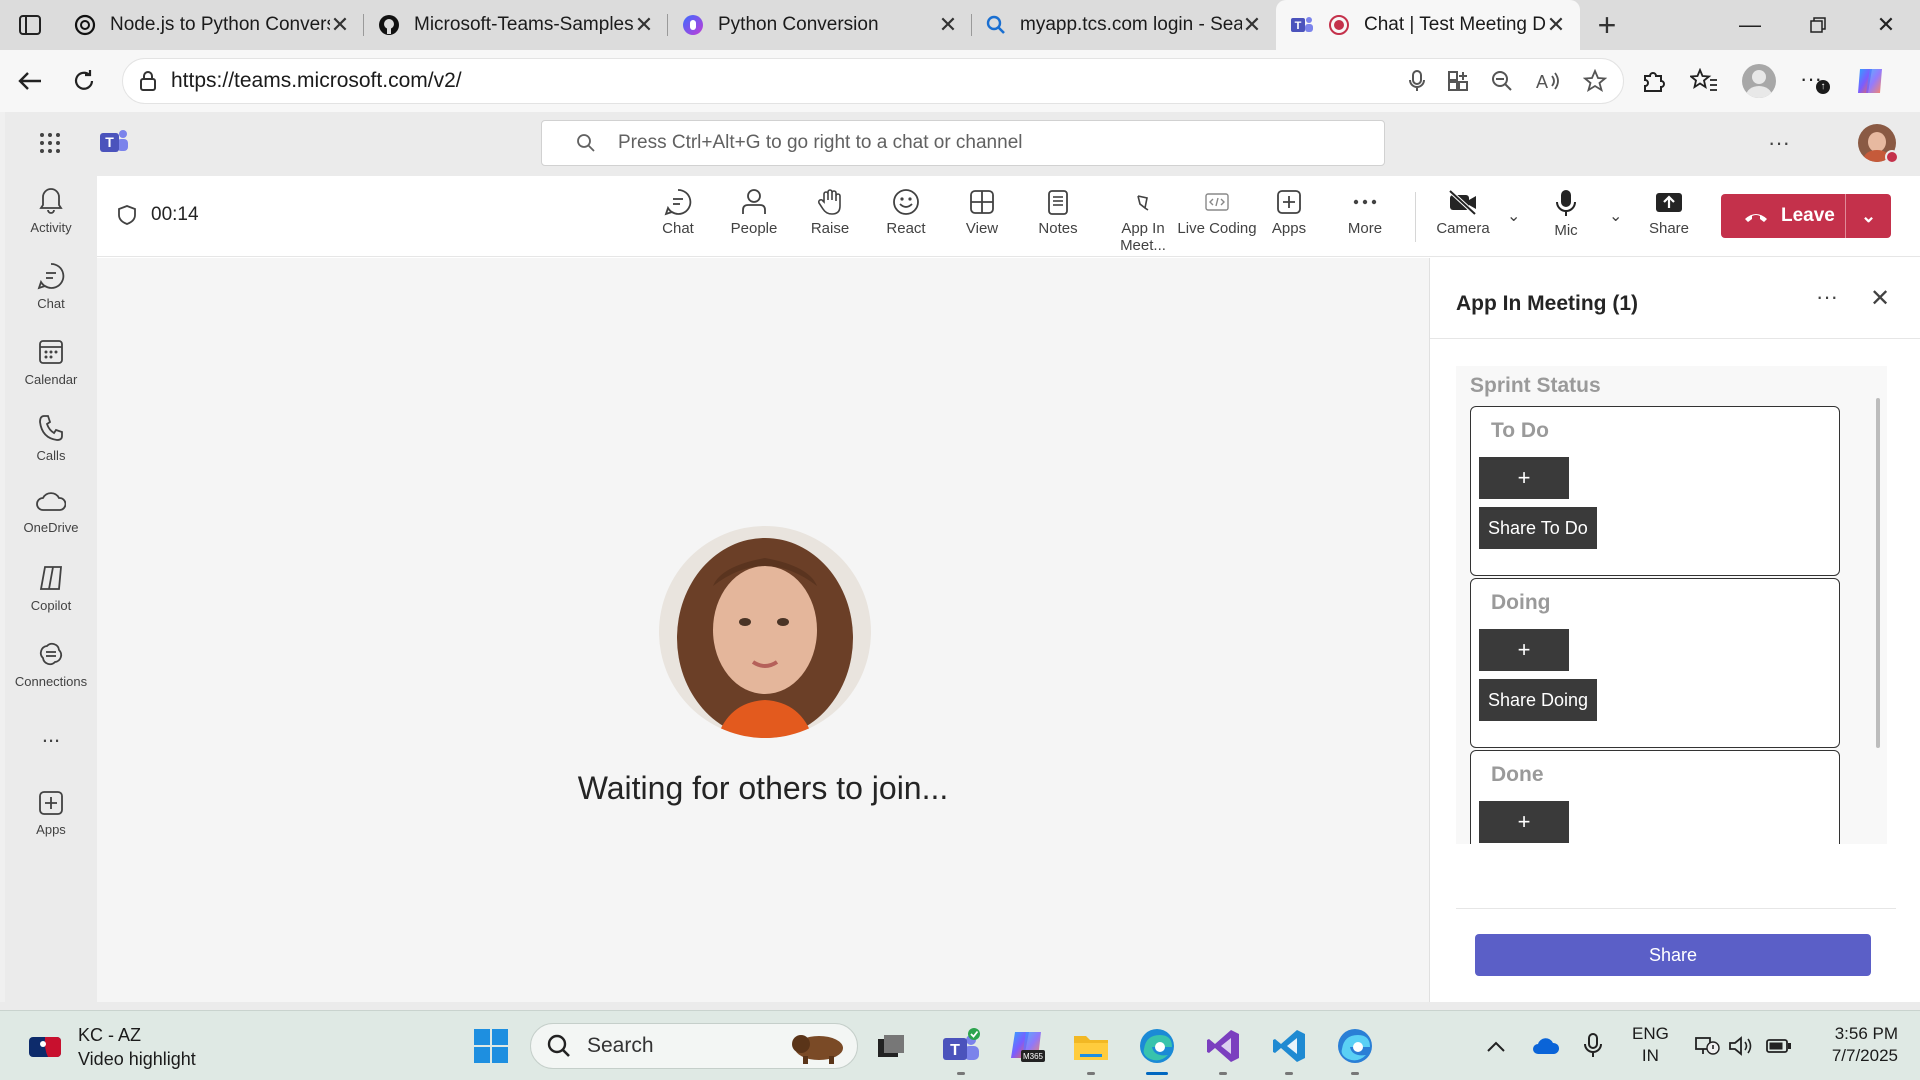  What do you see at coordinates (51, 362) in the screenshot?
I see `rail-item-calendar: Calendar` at bounding box center [51, 362].